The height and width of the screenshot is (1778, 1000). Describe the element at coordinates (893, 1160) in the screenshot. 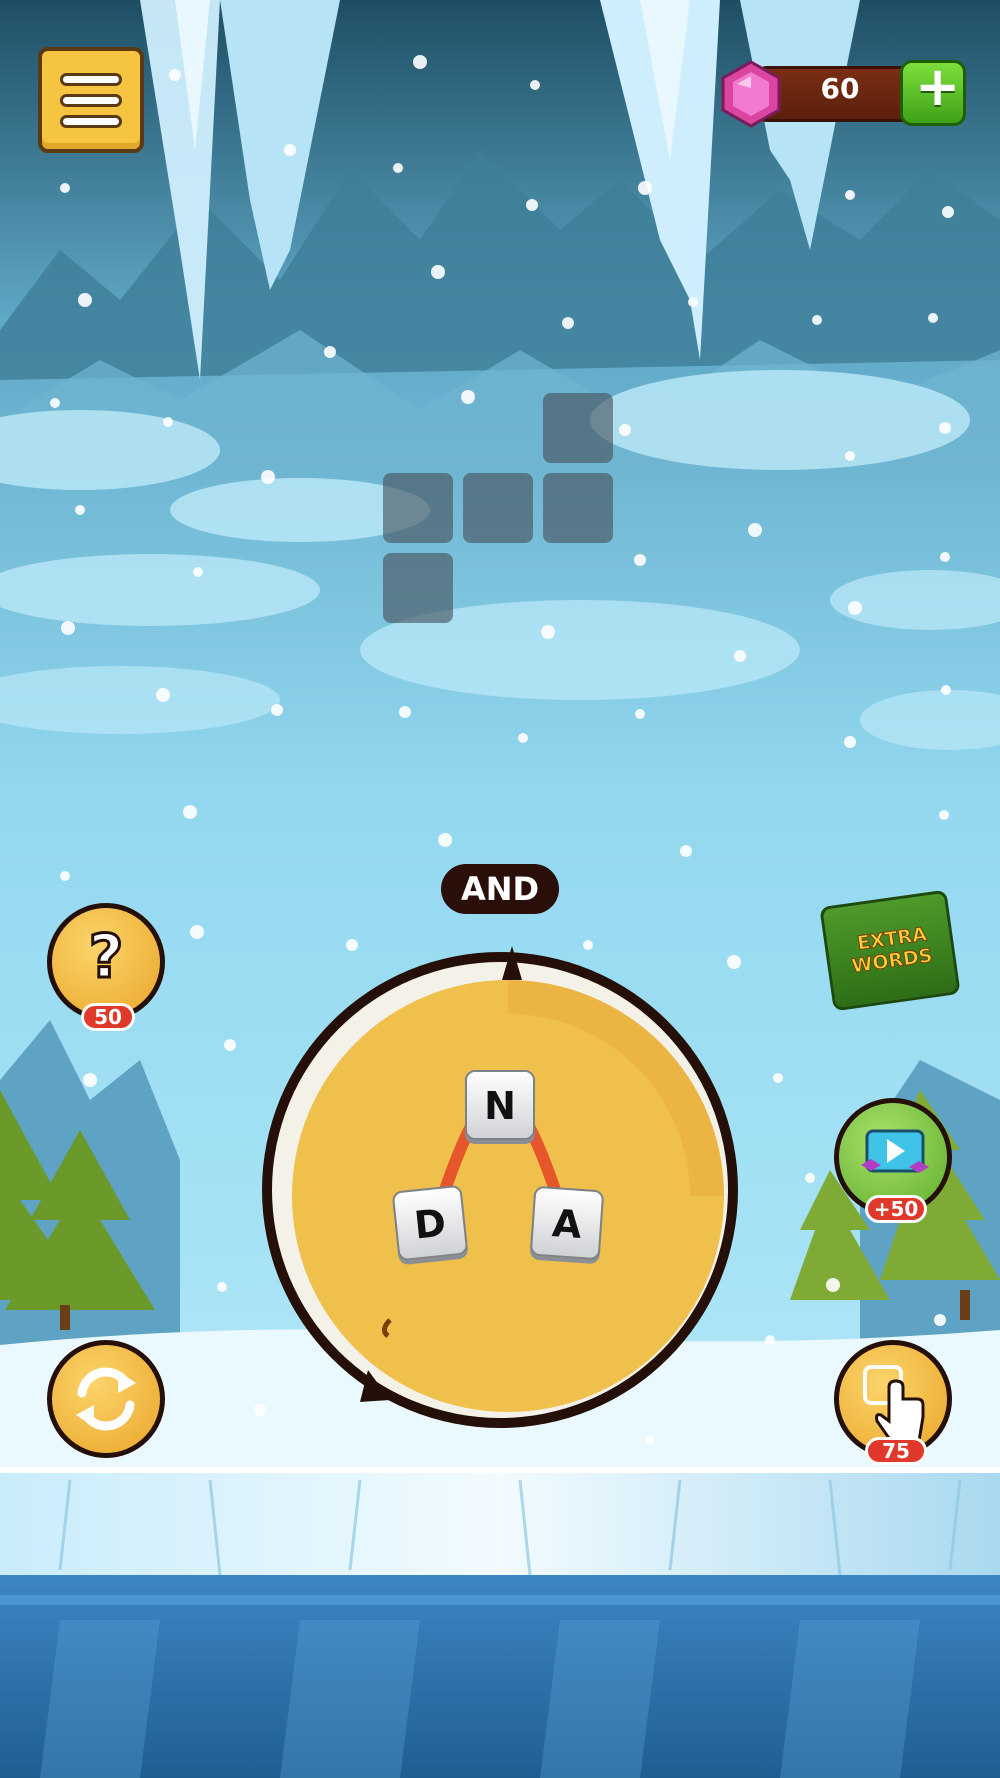

I see `watch-video-button: +50` at that location.